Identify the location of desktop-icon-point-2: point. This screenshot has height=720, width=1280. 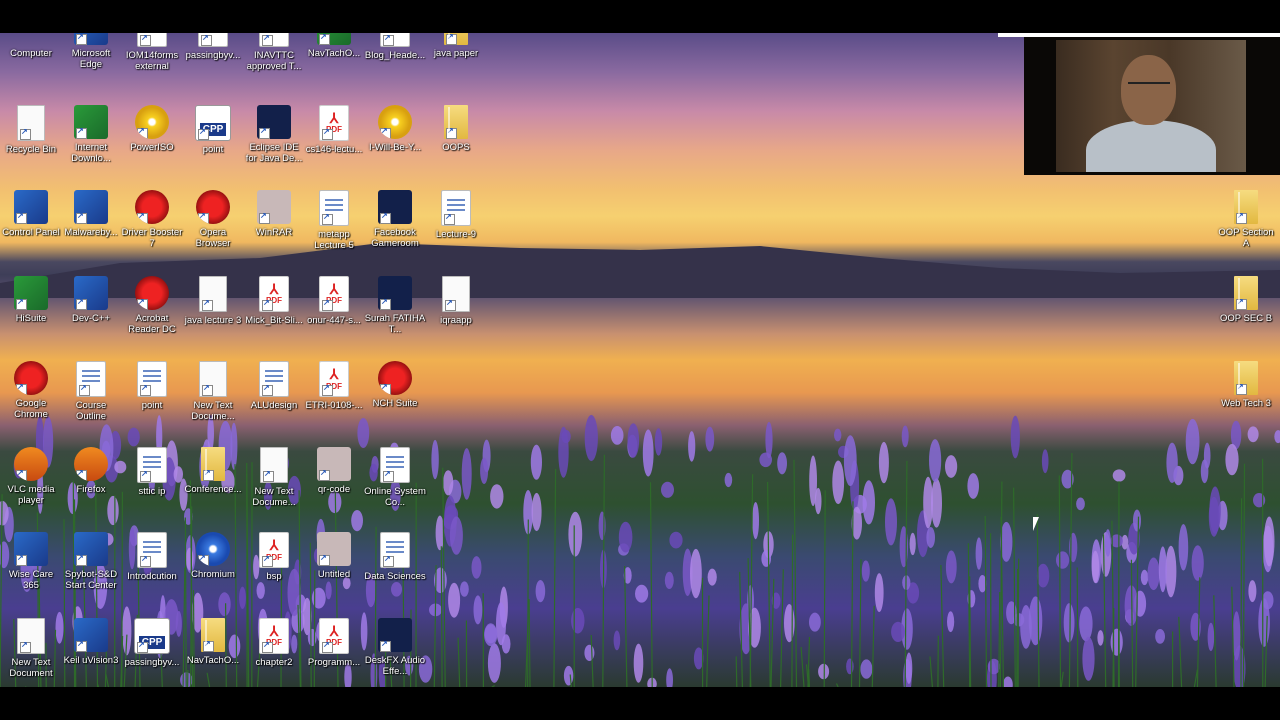
(152, 386).